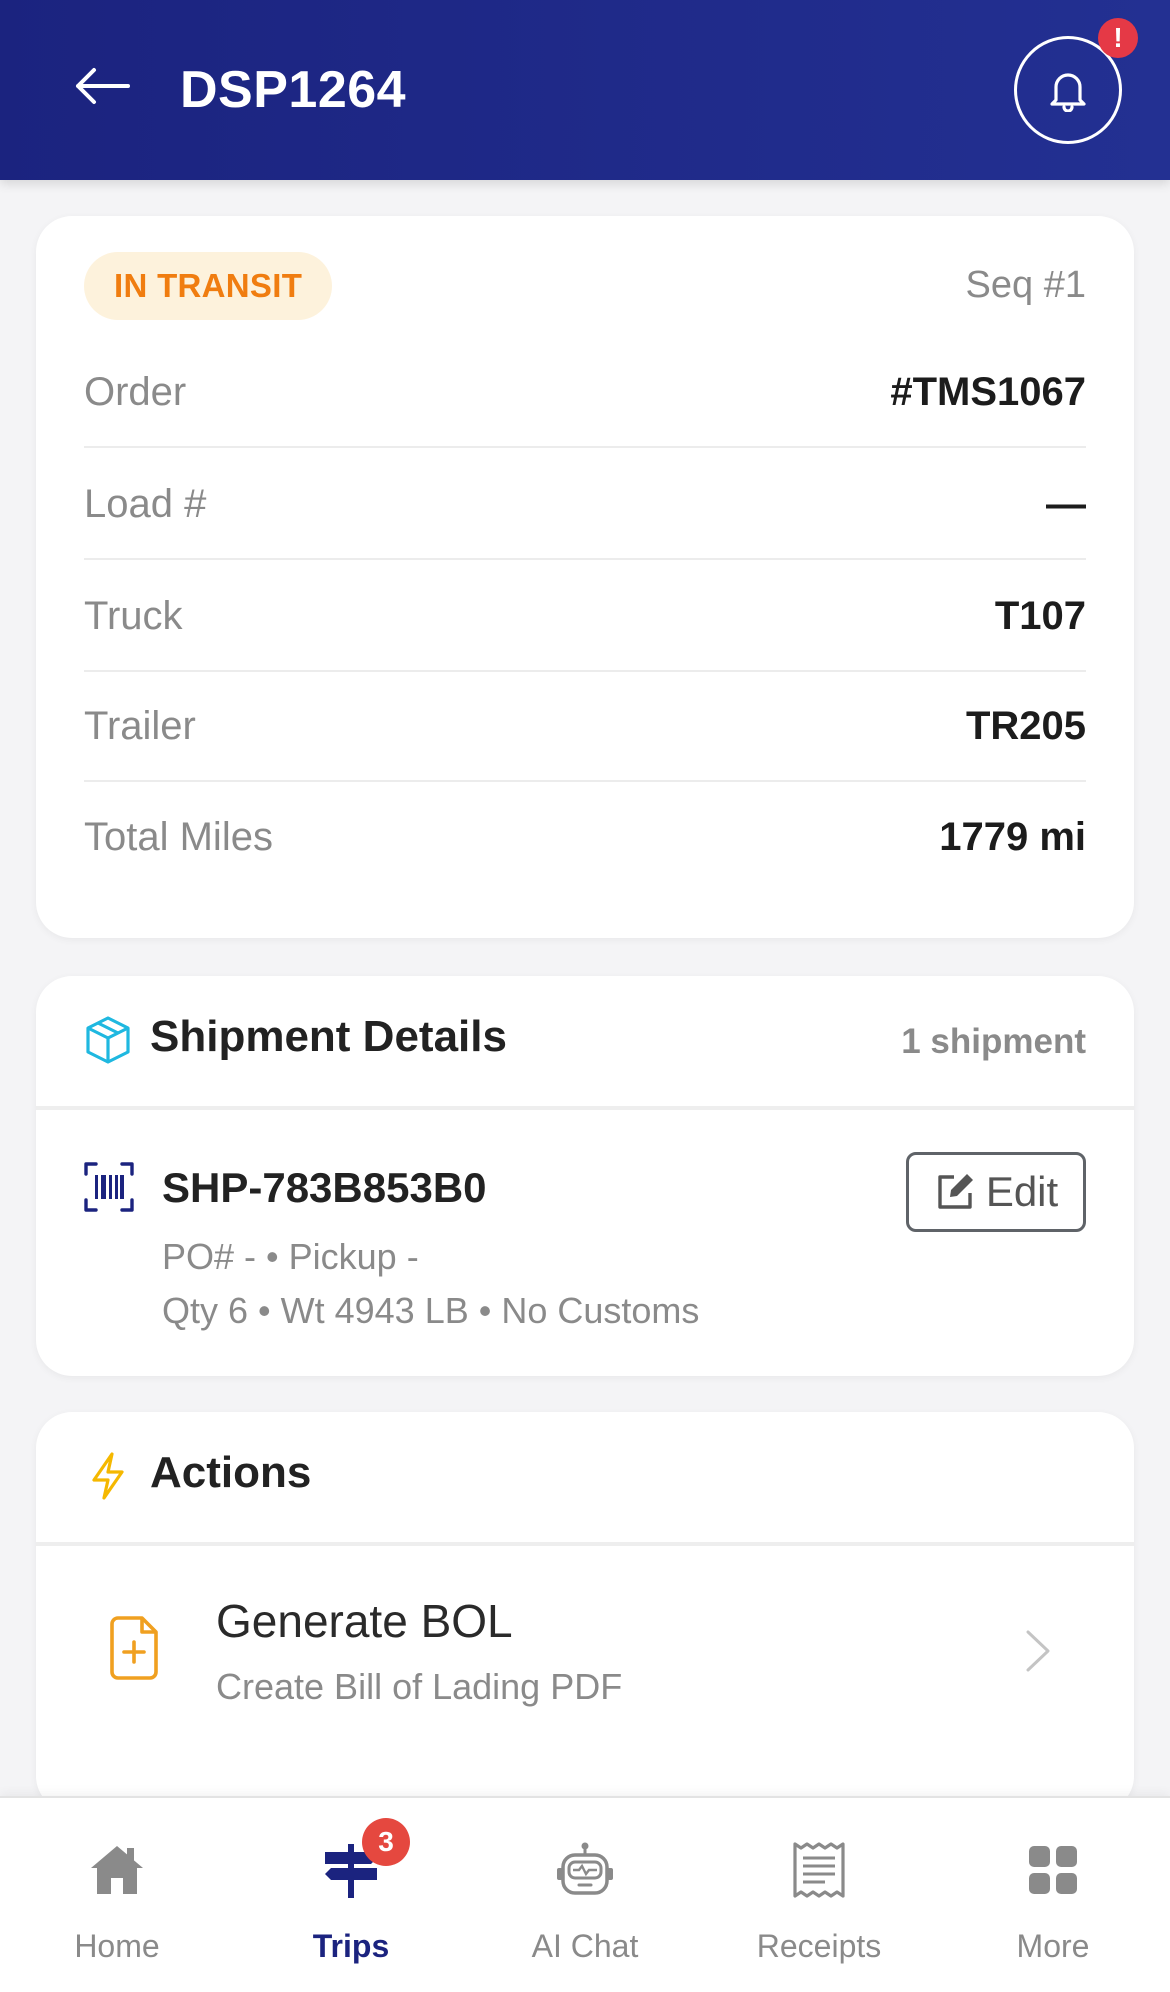 The width and height of the screenshot is (1170, 1992). I want to click on nav-receipts: Receipts, so click(819, 1895).